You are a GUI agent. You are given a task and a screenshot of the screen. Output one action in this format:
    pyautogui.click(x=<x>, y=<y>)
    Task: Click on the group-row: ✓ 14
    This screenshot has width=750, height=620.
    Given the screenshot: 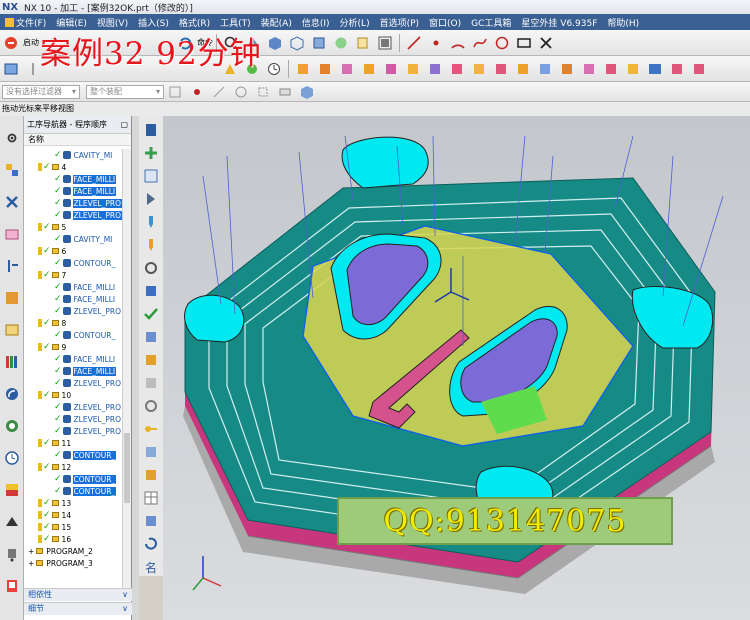 What is the action you would take?
    pyautogui.click(x=73, y=515)
    